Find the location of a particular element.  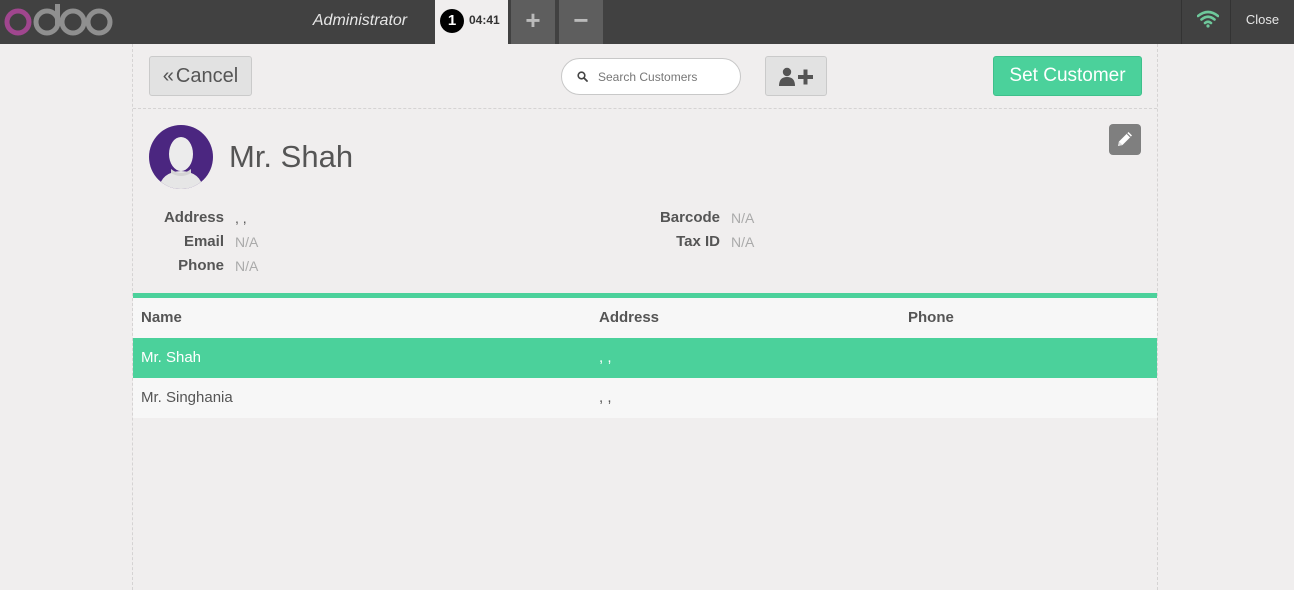

delete-order-button: − is located at coordinates (581, 22).